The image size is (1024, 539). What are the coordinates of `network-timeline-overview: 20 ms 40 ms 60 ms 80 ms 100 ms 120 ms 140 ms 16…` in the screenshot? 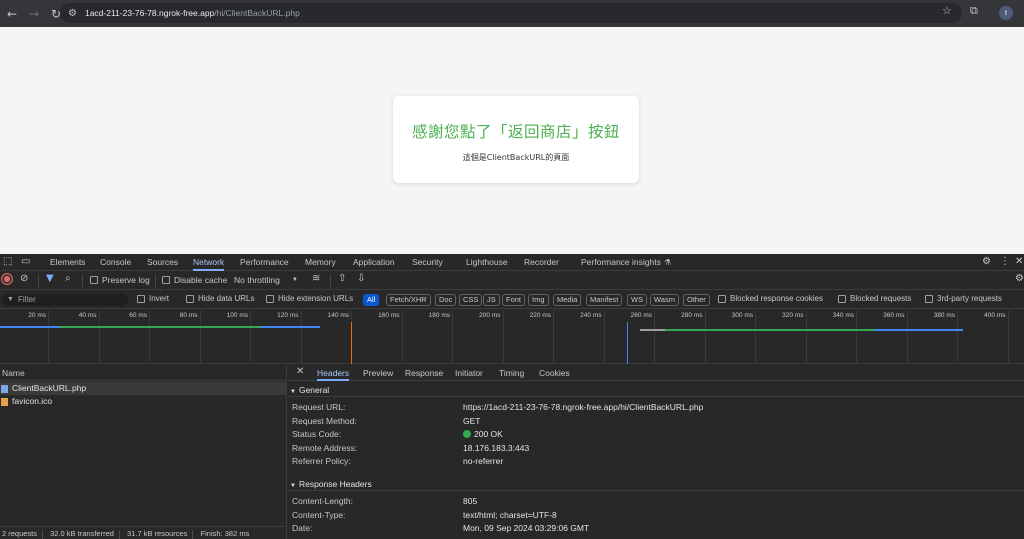 It's located at (512, 337).